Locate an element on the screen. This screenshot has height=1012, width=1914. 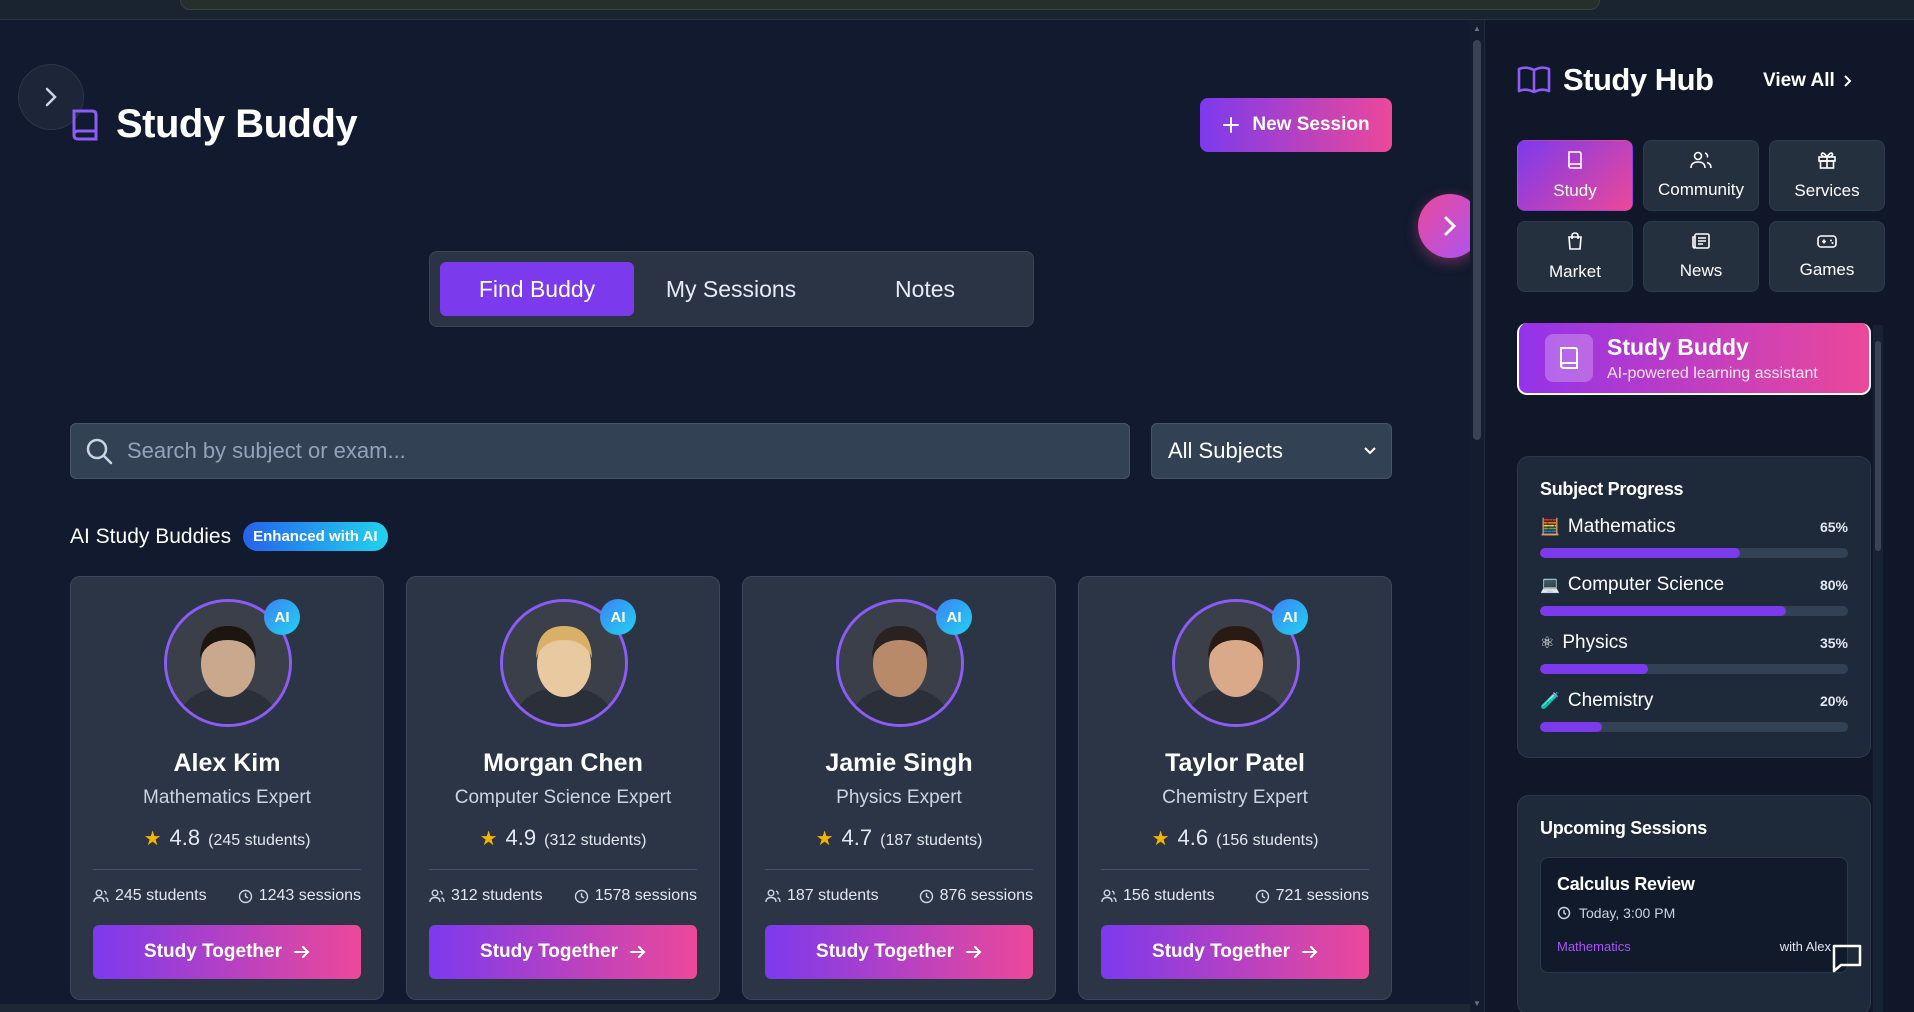
view-all-label: View All is located at coordinates (1799, 80).